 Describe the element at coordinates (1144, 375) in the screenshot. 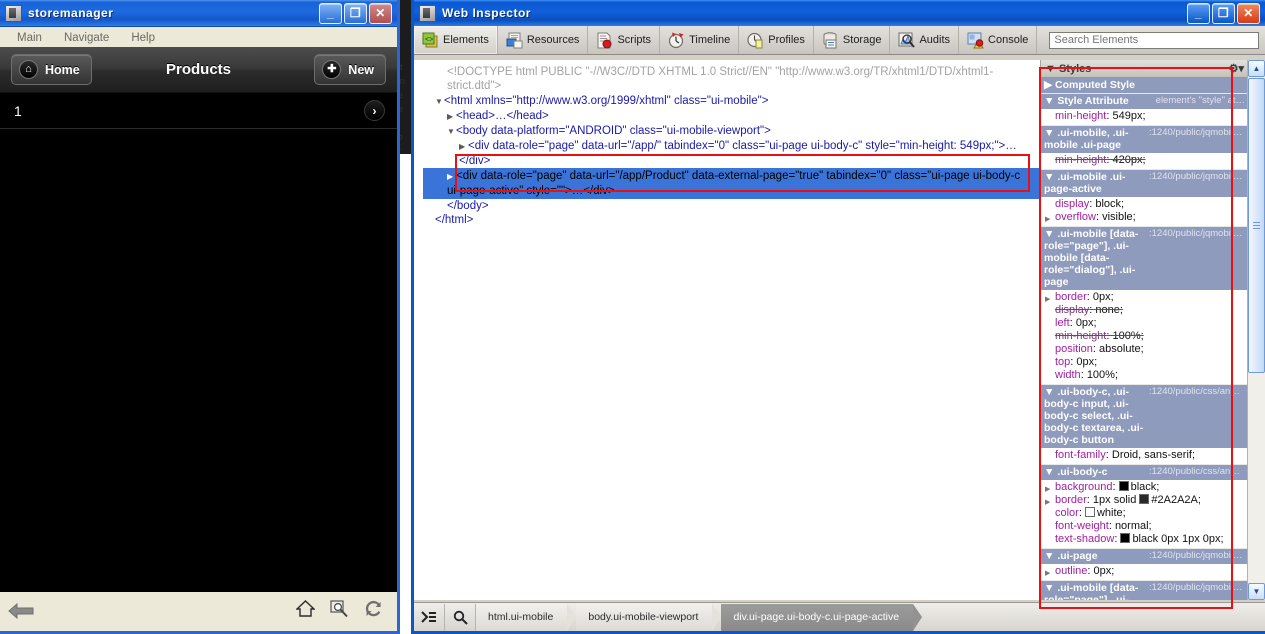

I see `style-property: width: 100%;` at that location.